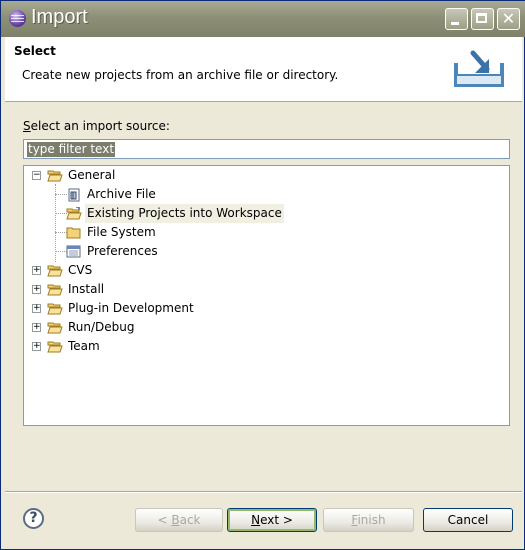 Image resolution: width=525 pixels, height=550 pixels. I want to click on import-wizard-icon, so click(479, 68).